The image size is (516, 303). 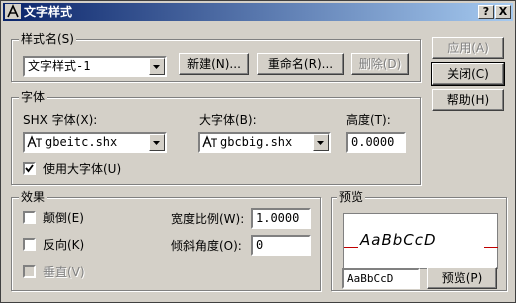 I want to click on help-titlebar-button: ?, so click(x=486, y=12).